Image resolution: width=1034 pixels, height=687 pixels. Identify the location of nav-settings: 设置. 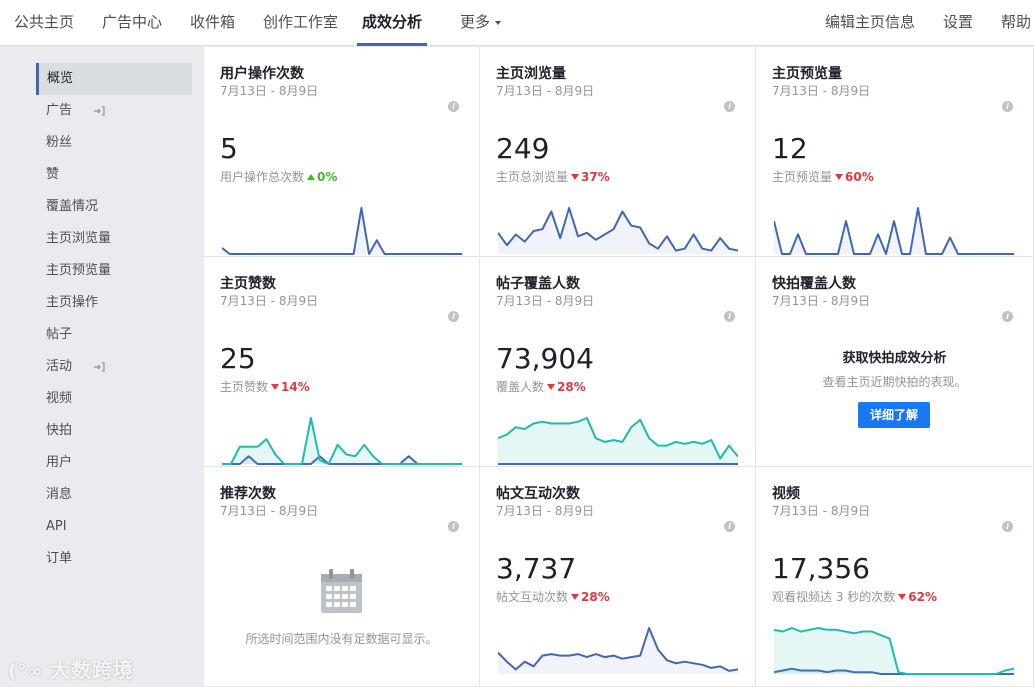
(958, 23).